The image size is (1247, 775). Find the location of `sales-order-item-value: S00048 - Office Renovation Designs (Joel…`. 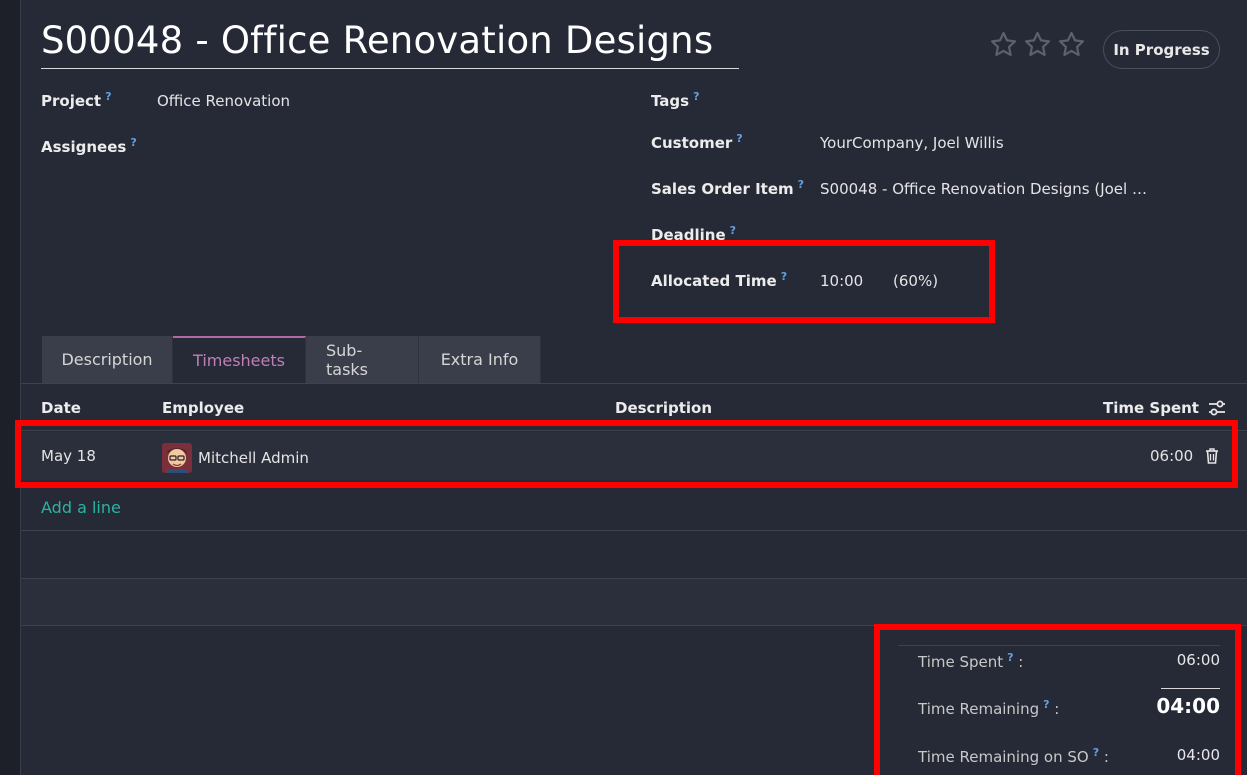

sales-order-item-value: S00048 - Office Renovation Designs (Joel… is located at coordinates (983, 189).